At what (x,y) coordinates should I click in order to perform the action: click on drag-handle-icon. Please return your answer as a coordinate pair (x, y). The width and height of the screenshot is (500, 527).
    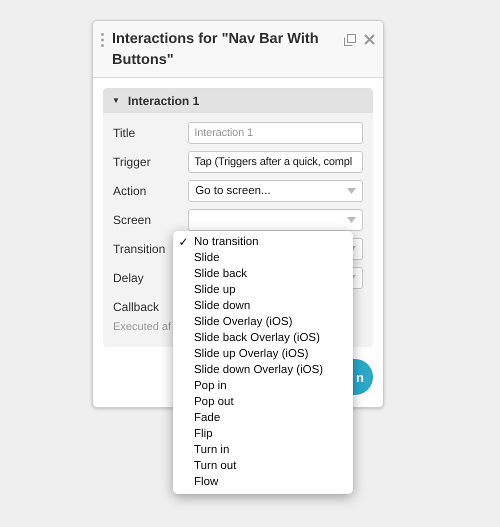
    Looking at the image, I should click on (102, 40).